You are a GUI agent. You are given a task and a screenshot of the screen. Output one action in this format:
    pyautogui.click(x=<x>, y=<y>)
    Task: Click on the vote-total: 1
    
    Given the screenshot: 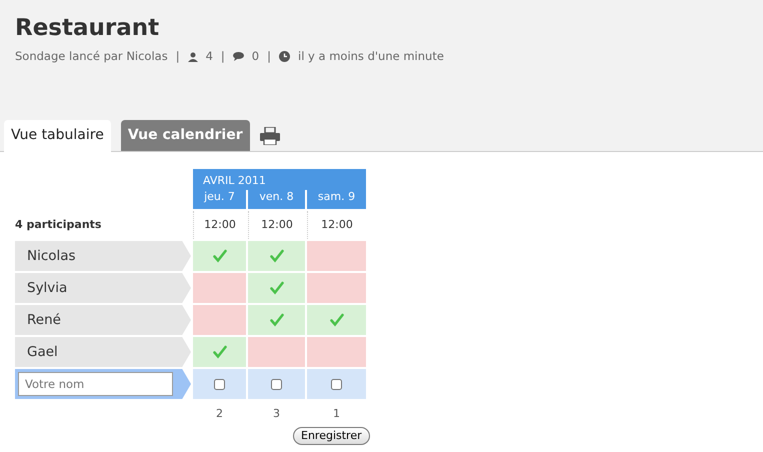 What is the action you would take?
    pyautogui.click(x=336, y=413)
    